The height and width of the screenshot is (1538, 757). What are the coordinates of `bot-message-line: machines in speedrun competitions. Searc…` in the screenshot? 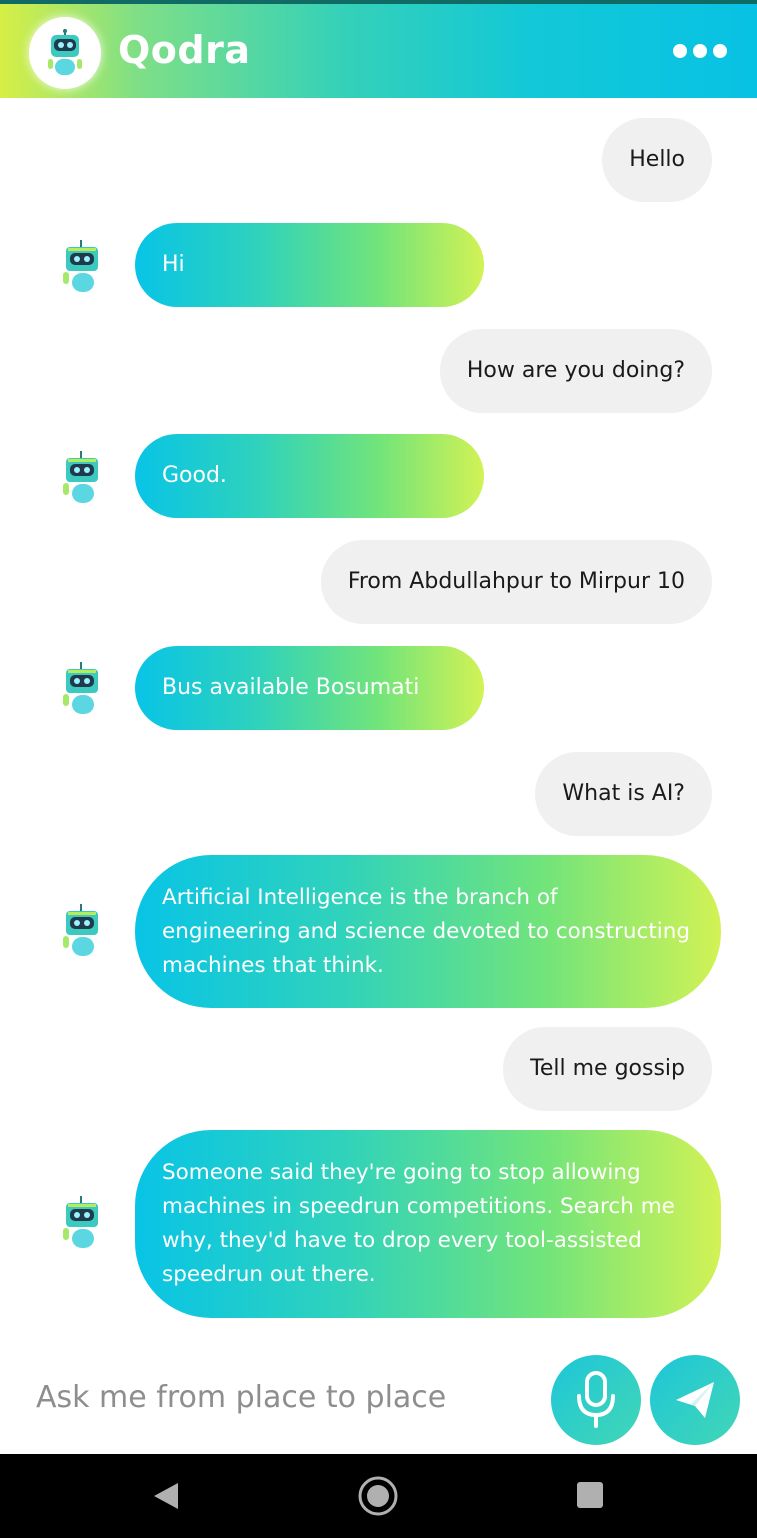 It's located at (418, 1206).